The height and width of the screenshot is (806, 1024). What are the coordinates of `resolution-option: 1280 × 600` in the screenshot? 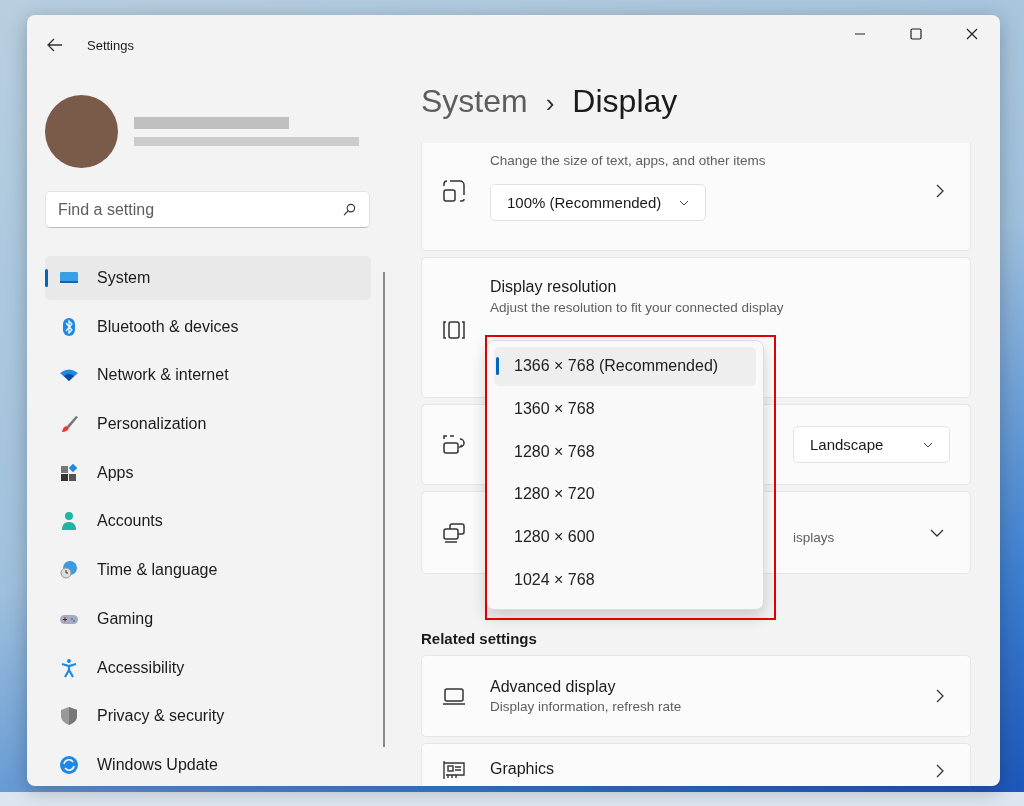 It's located at (625, 537).